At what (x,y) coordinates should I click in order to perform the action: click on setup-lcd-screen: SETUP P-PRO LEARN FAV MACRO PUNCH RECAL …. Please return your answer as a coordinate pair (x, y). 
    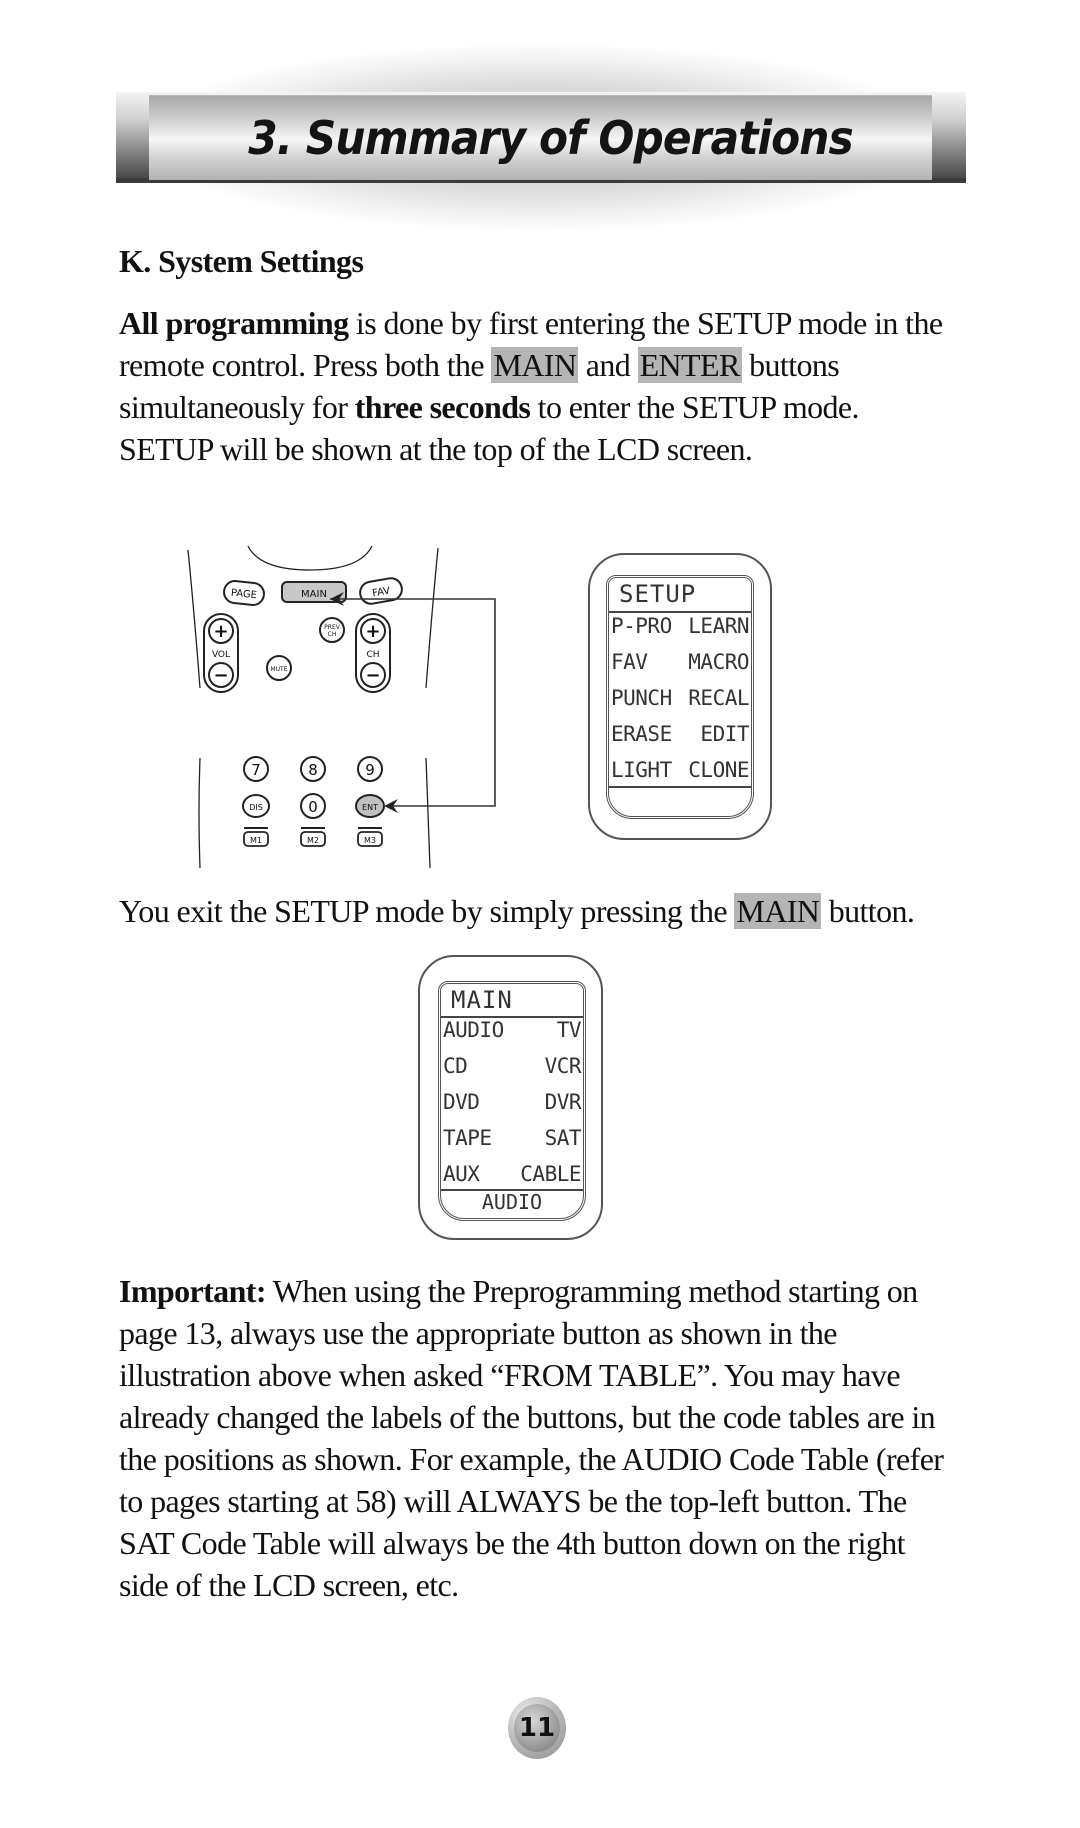
    Looking at the image, I should click on (680, 696).